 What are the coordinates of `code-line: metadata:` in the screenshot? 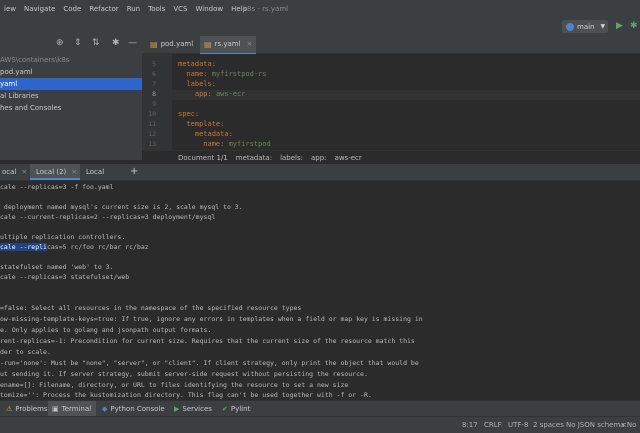 It's located at (197, 64).